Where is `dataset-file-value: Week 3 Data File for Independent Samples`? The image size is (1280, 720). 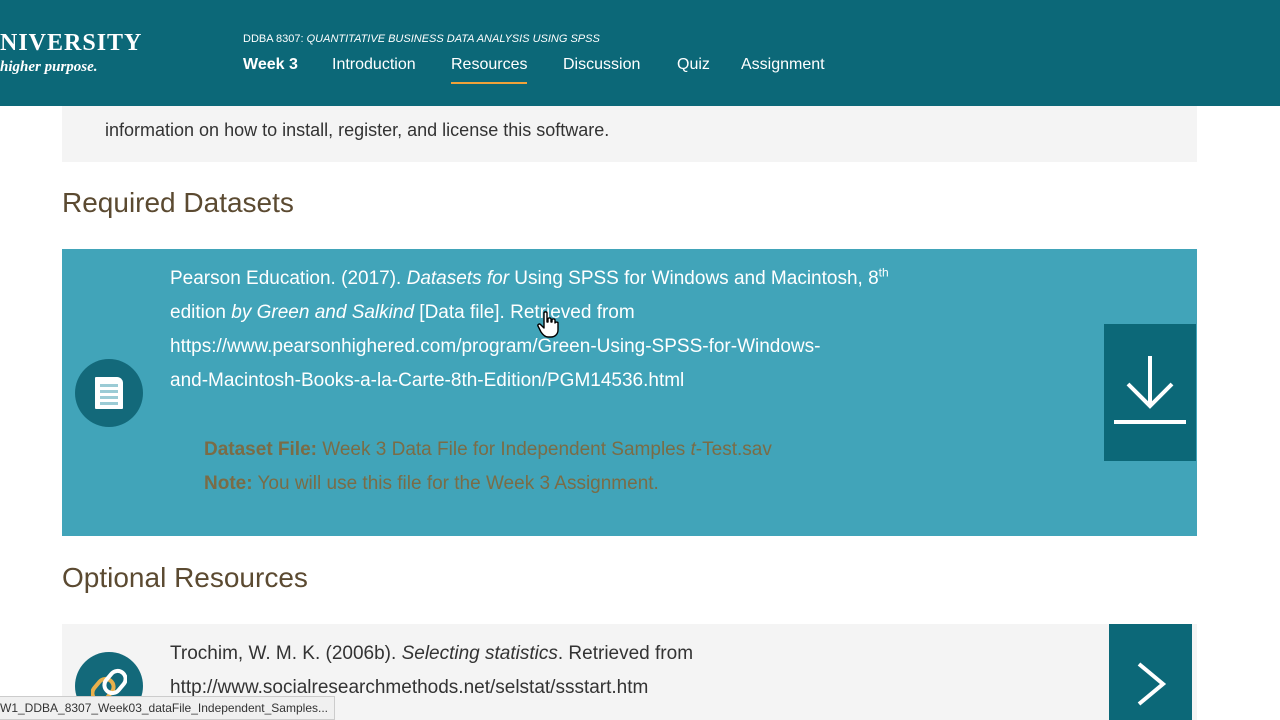 dataset-file-value: Week 3 Data File for Independent Samples is located at coordinates (503, 449).